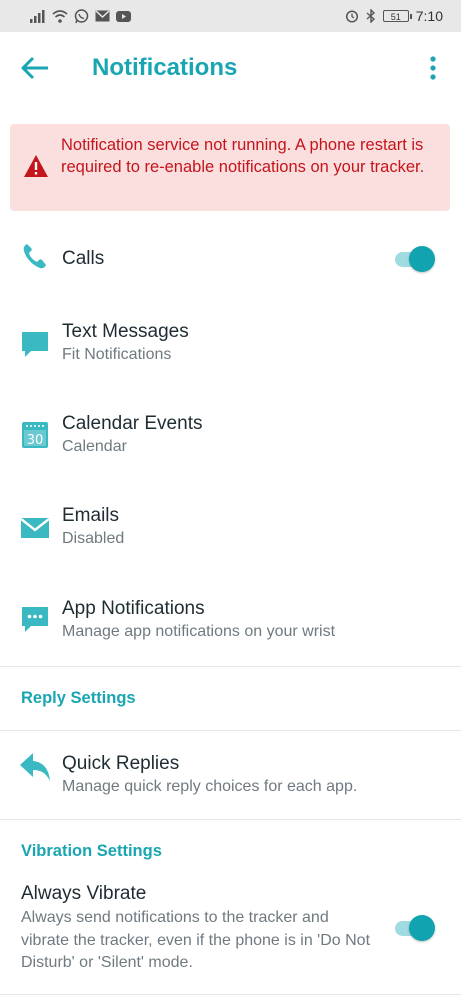 This screenshot has width=461, height=999. I want to click on battery-icon: 51, so click(397, 16).